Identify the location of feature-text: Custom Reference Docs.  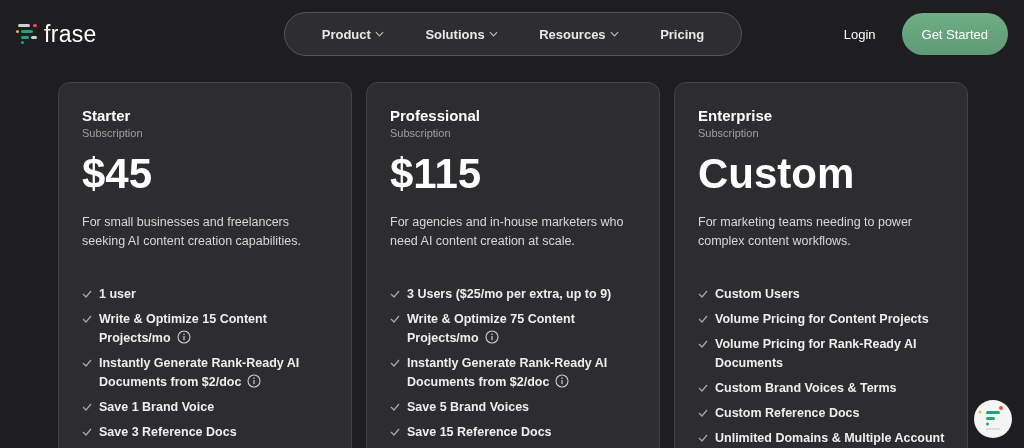
(787, 414).